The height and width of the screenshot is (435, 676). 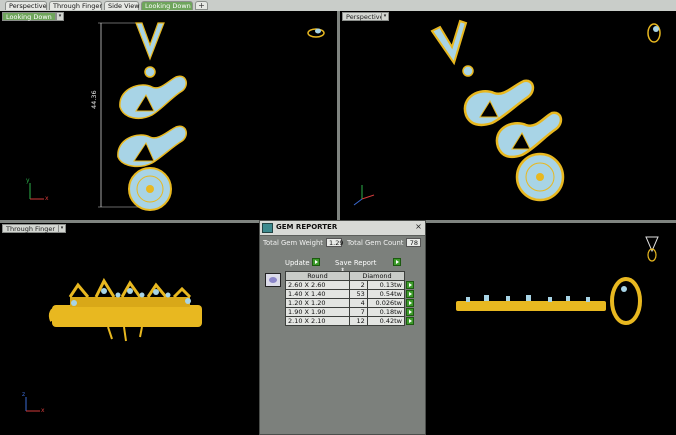 I want to click on save-report-button: Save Report, so click(x=355, y=263).